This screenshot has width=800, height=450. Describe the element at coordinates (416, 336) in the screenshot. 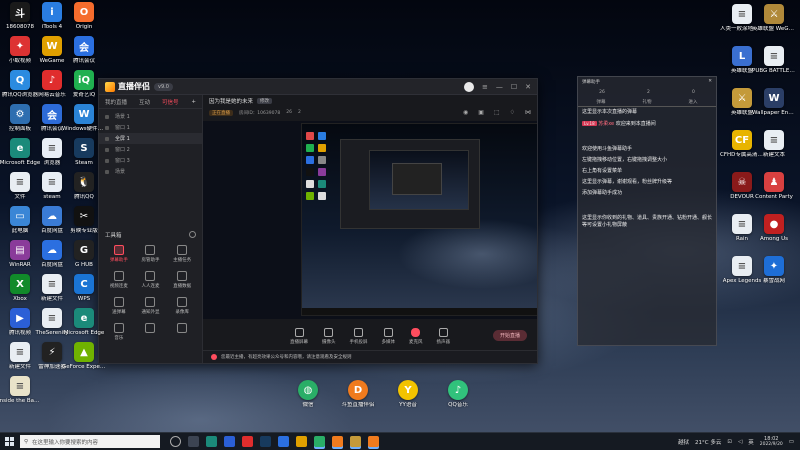

I see `source-button: 麦克风` at that location.